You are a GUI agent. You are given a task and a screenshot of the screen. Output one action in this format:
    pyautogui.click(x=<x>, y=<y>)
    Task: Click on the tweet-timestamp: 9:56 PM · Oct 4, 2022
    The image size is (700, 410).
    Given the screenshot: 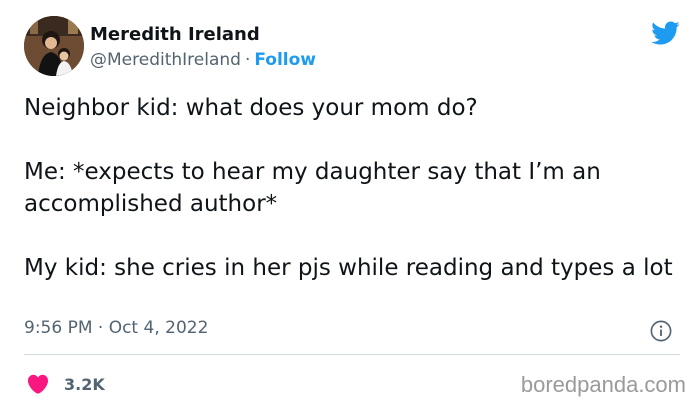 What is the action you would take?
    pyautogui.click(x=116, y=328)
    